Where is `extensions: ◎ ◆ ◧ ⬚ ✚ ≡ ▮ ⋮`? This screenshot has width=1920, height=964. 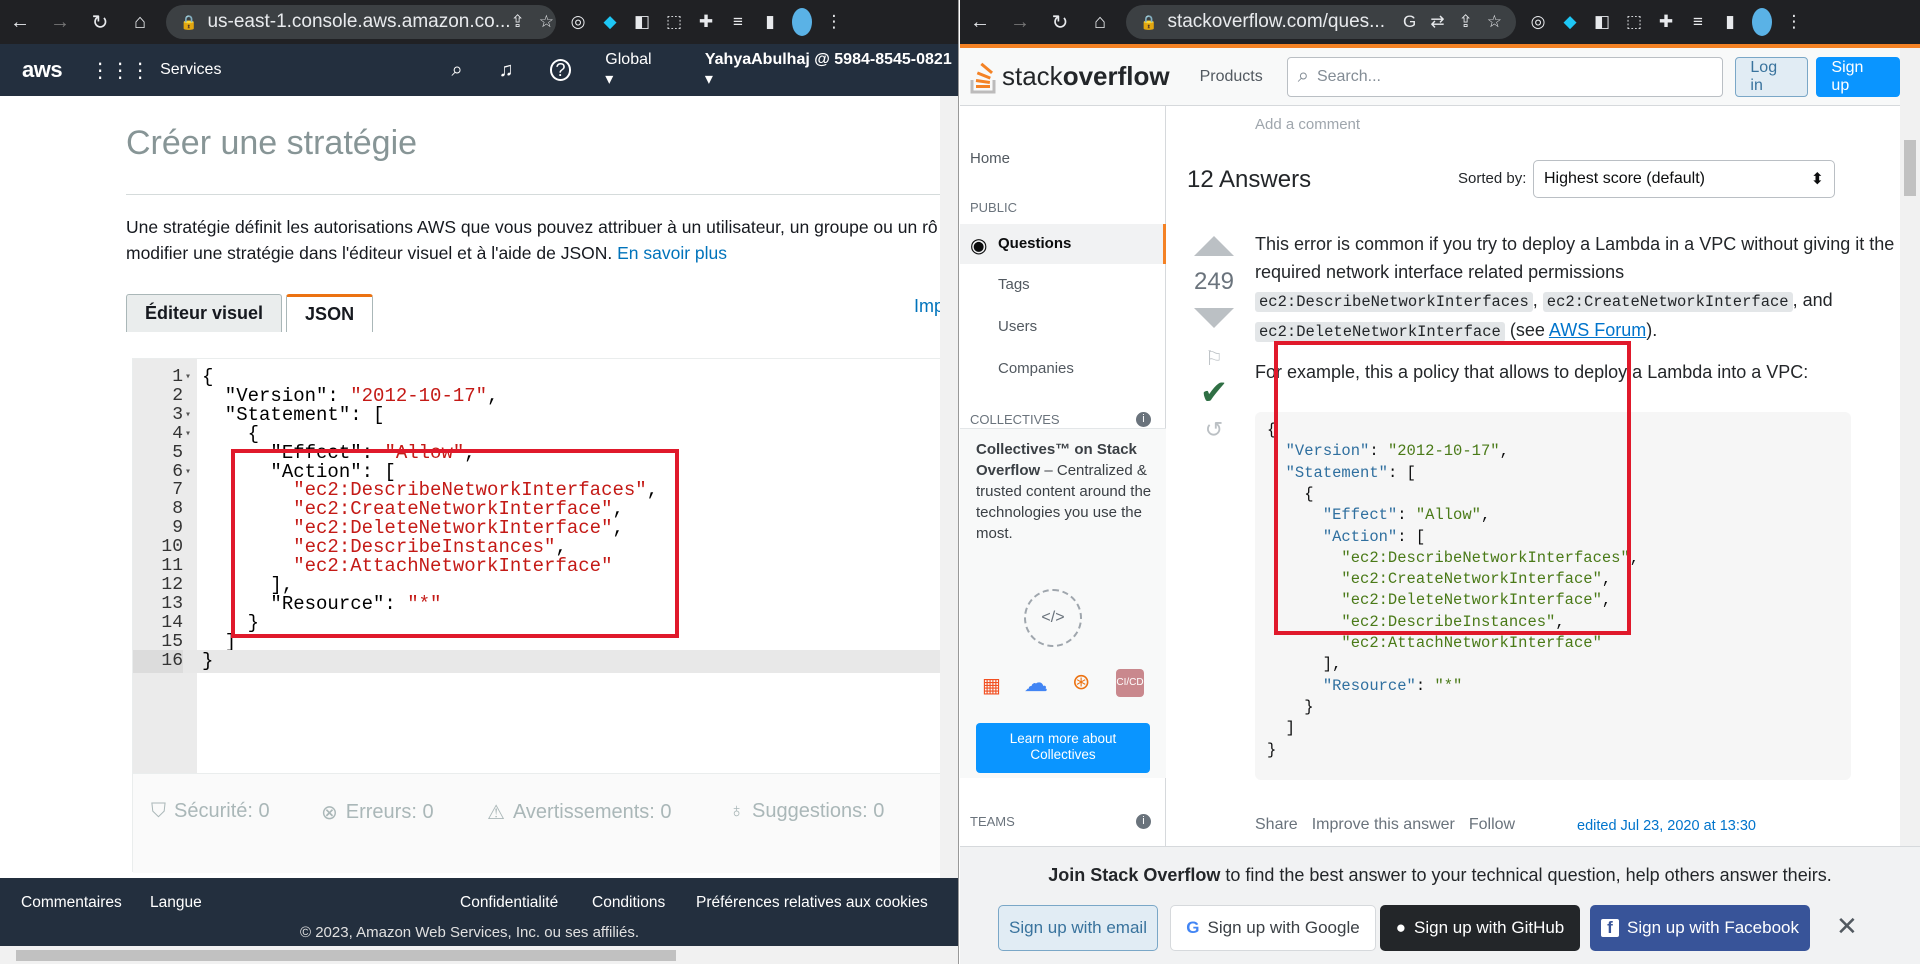 extensions: ◎ ◆ ◧ ⬚ ✚ ≡ ▮ ⋮ is located at coordinates (706, 22).